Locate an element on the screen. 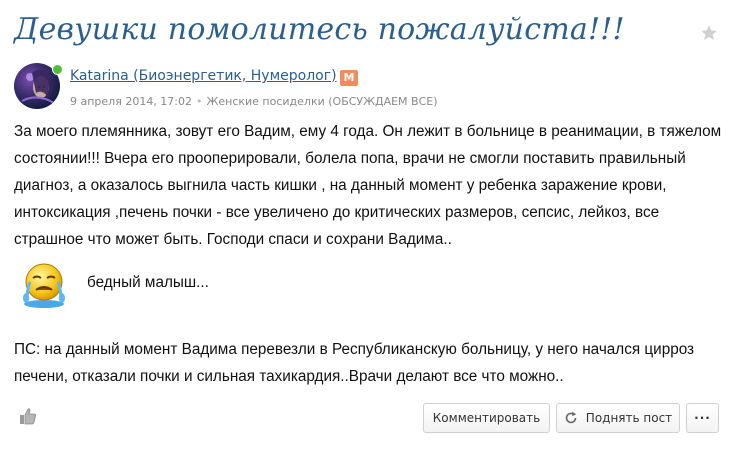 The width and height of the screenshot is (739, 455). gender-badge: М is located at coordinates (349, 78).